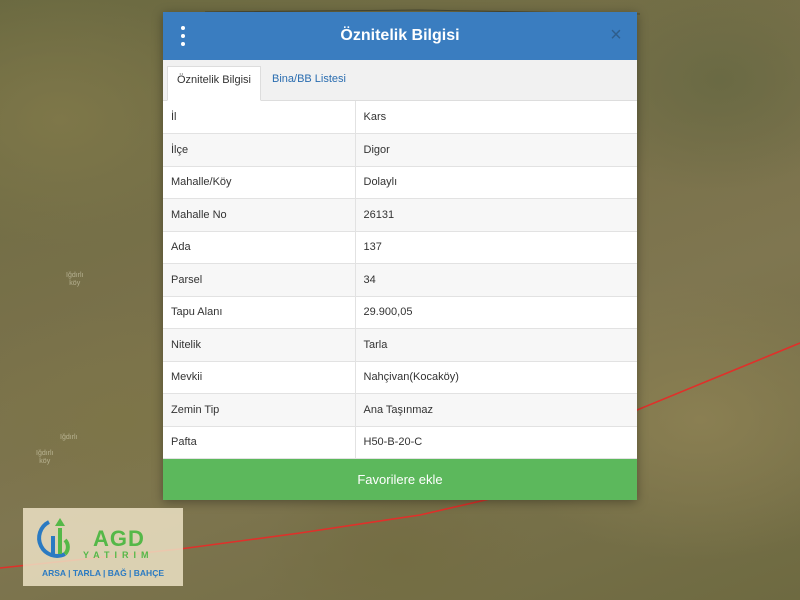  I want to click on attribute-key: Tapu Alanı, so click(259, 312).